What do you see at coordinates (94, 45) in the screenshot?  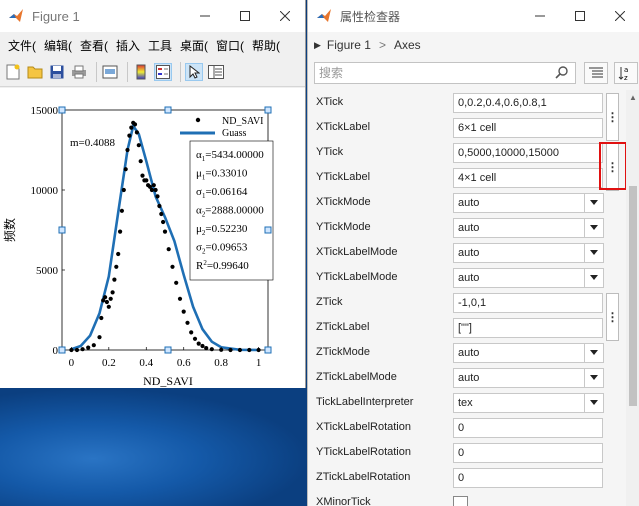 I see `menu-view: 查看(` at bounding box center [94, 45].